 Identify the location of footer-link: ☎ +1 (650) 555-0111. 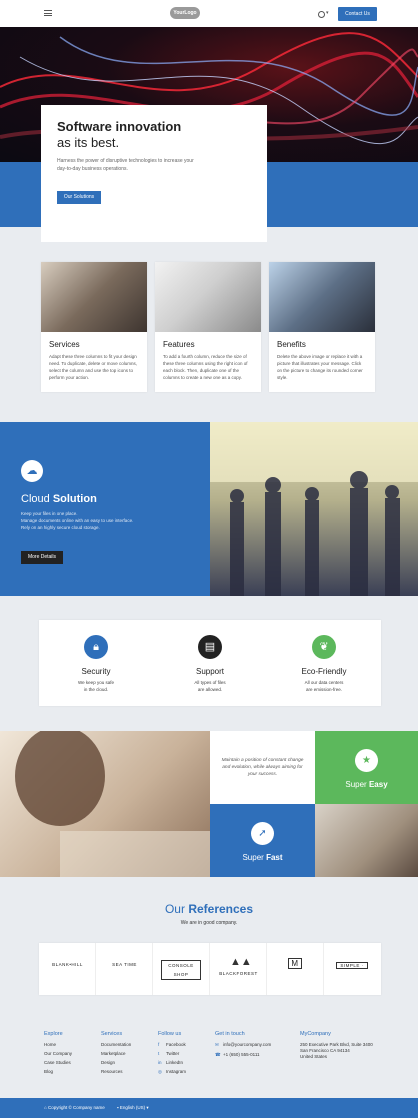
(243, 1055).